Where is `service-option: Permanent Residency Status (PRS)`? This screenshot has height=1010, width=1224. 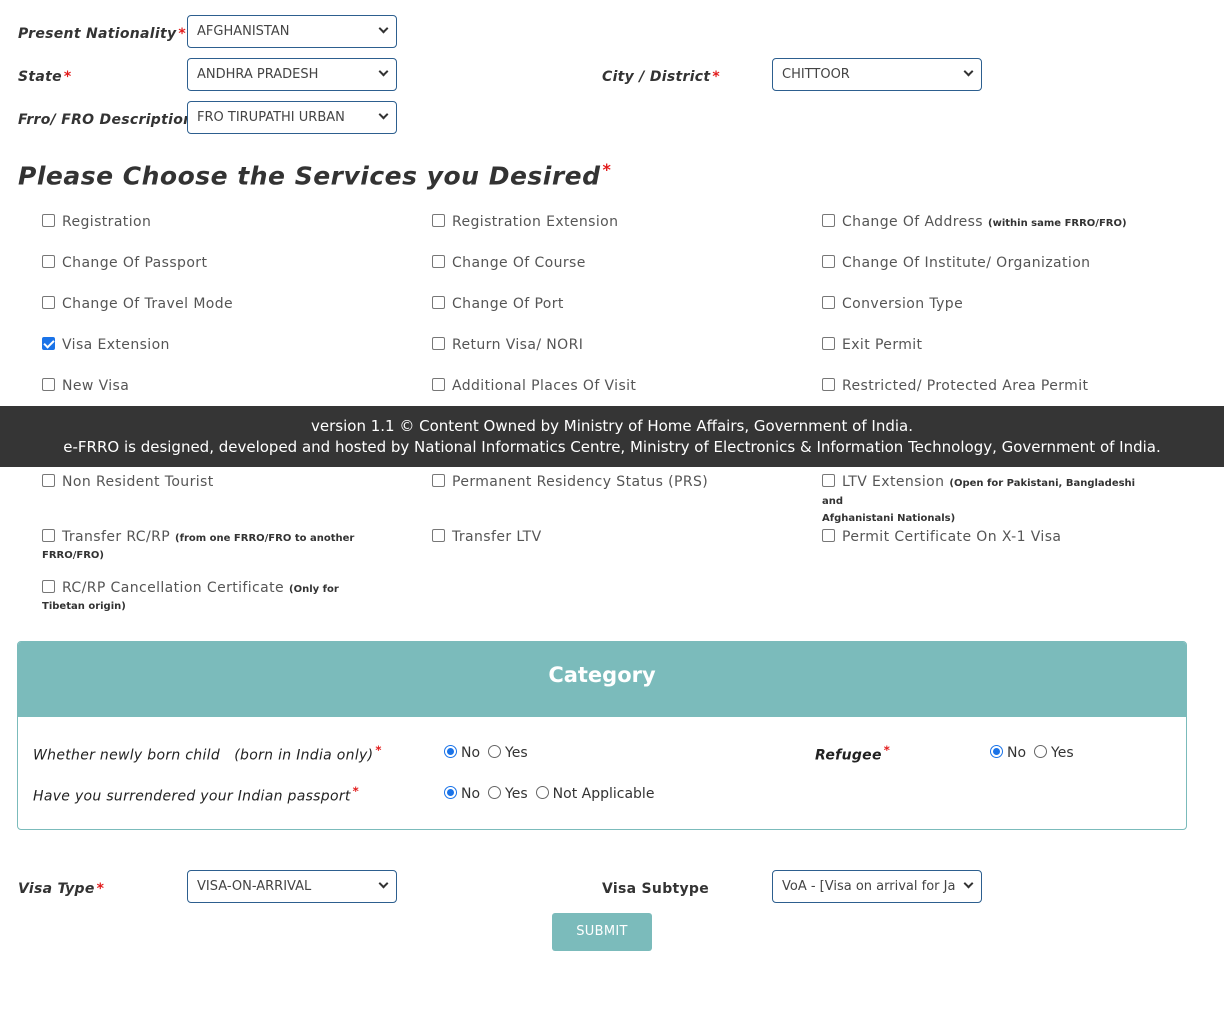 service-option: Permanent Residency Status (PRS) is located at coordinates (570, 482).